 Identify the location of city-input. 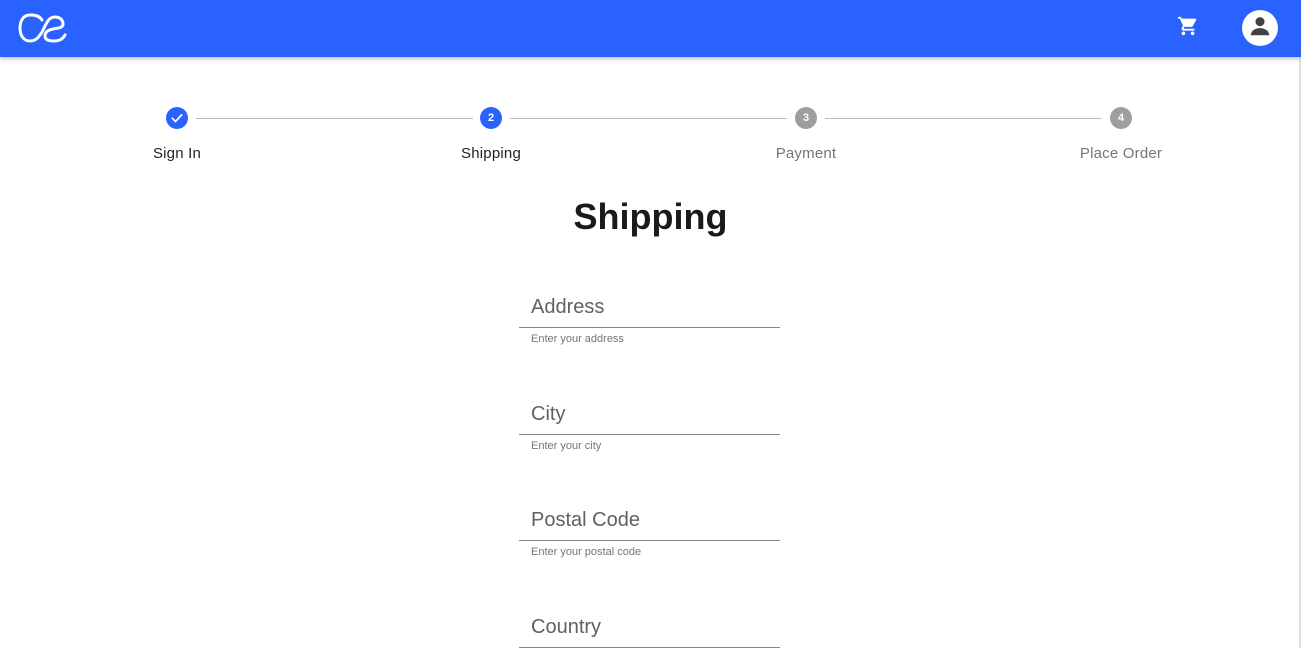
(649, 415).